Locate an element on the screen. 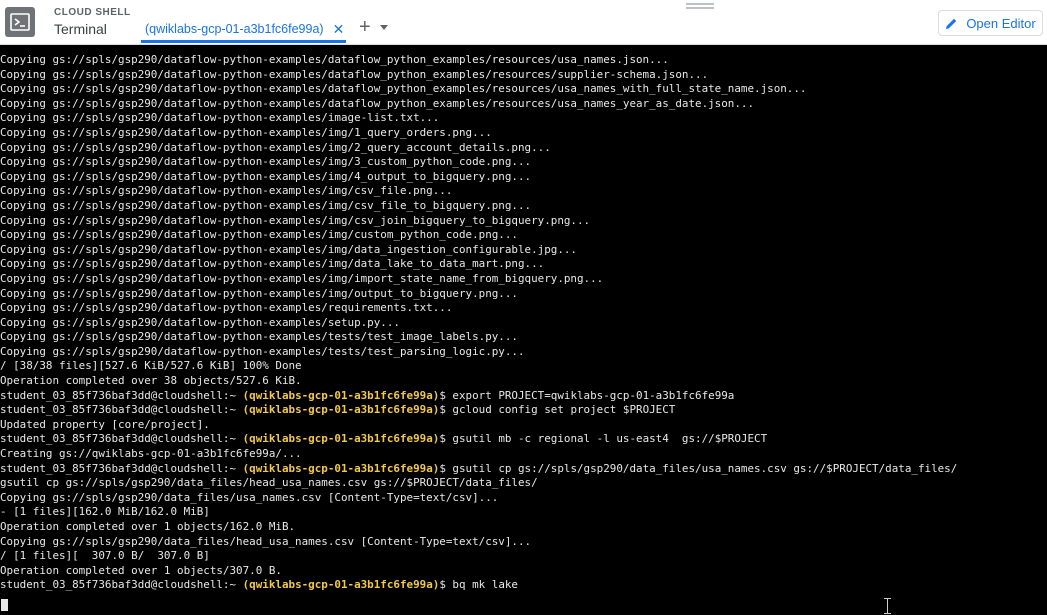 The image size is (1047, 615). shell-command: $ gcloud config set project $PROJECT is located at coordinates (557, 410).